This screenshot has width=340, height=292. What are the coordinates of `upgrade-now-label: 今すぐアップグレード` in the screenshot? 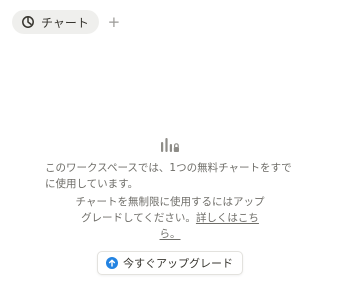 It's located at (178, 263).